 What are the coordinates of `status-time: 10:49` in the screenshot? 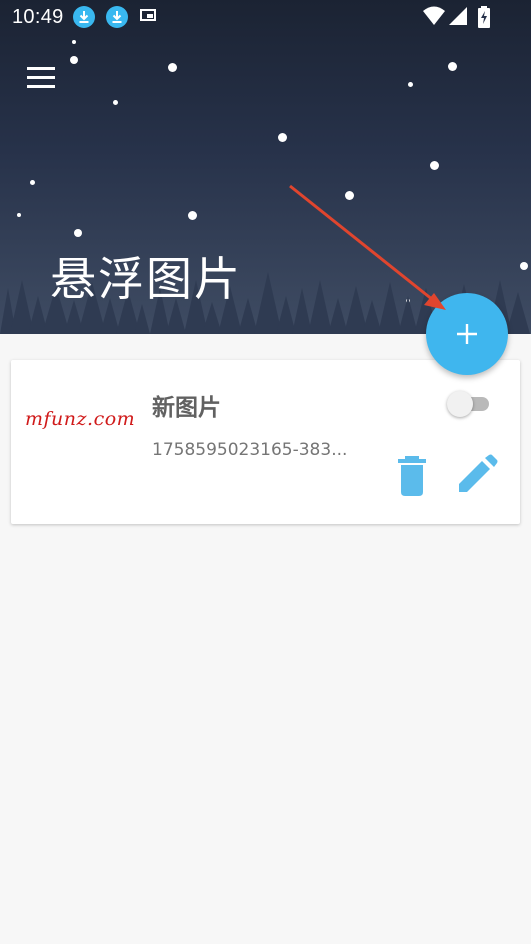 It's located at (38, 17).